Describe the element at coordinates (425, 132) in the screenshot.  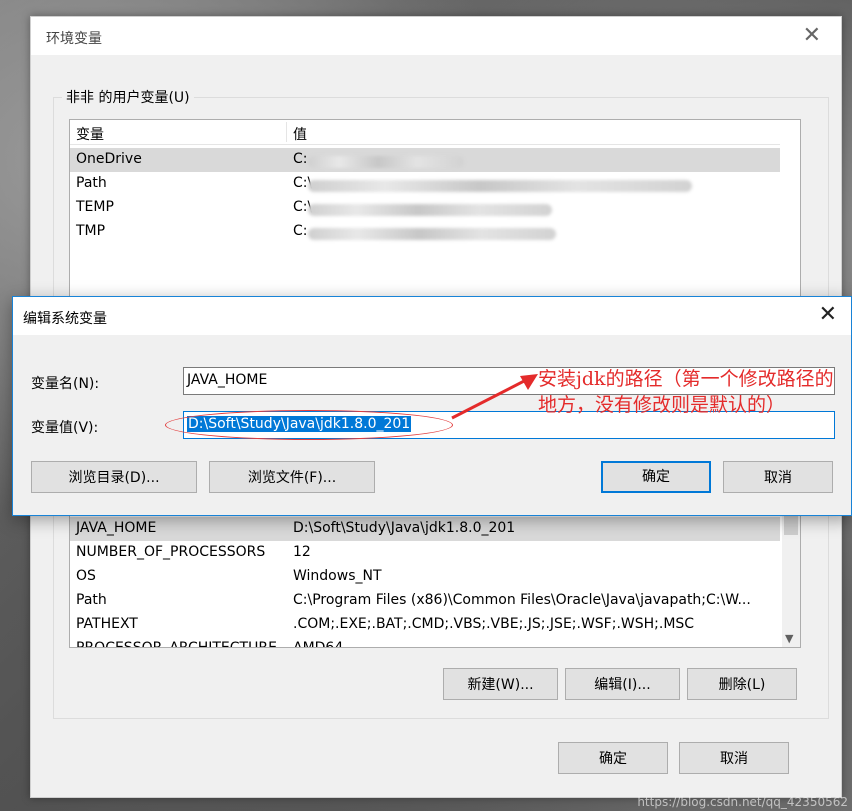
I see `list-header: 变量 值` at that location.